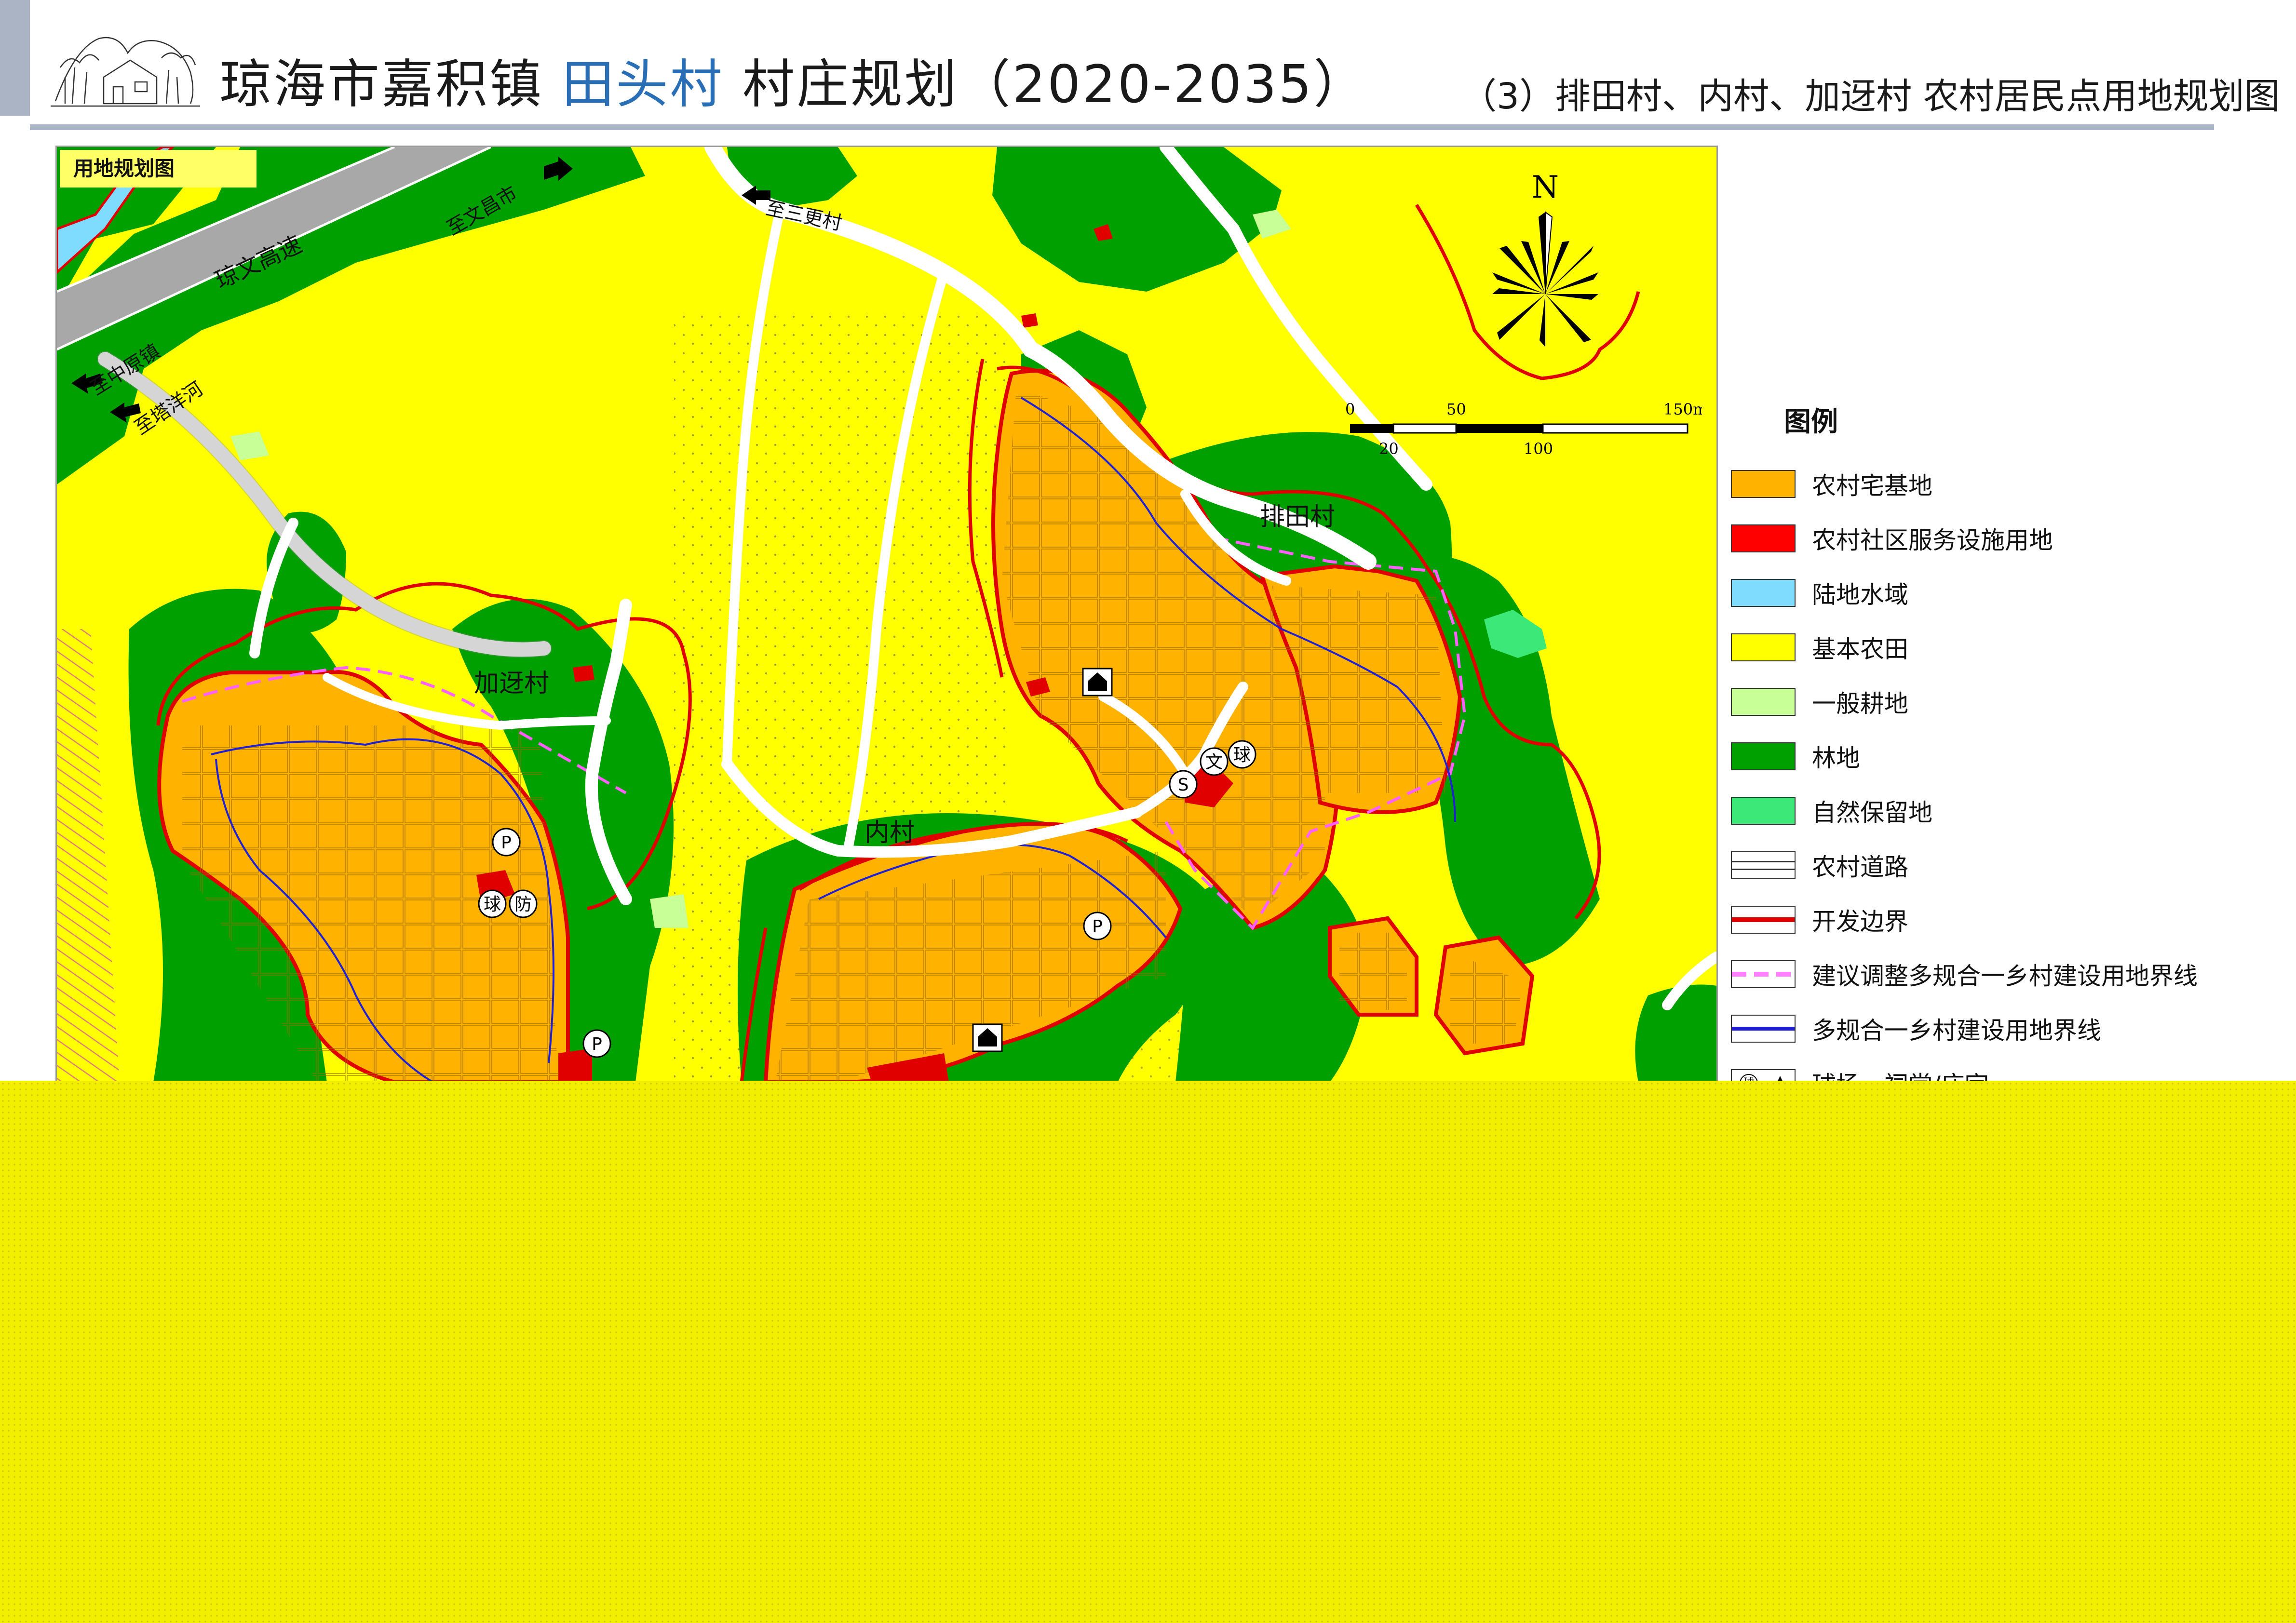  What do you see at coordinates (15, 58) in the screenshot?
I see `header-accent-band` at bounding box center [15, 58].